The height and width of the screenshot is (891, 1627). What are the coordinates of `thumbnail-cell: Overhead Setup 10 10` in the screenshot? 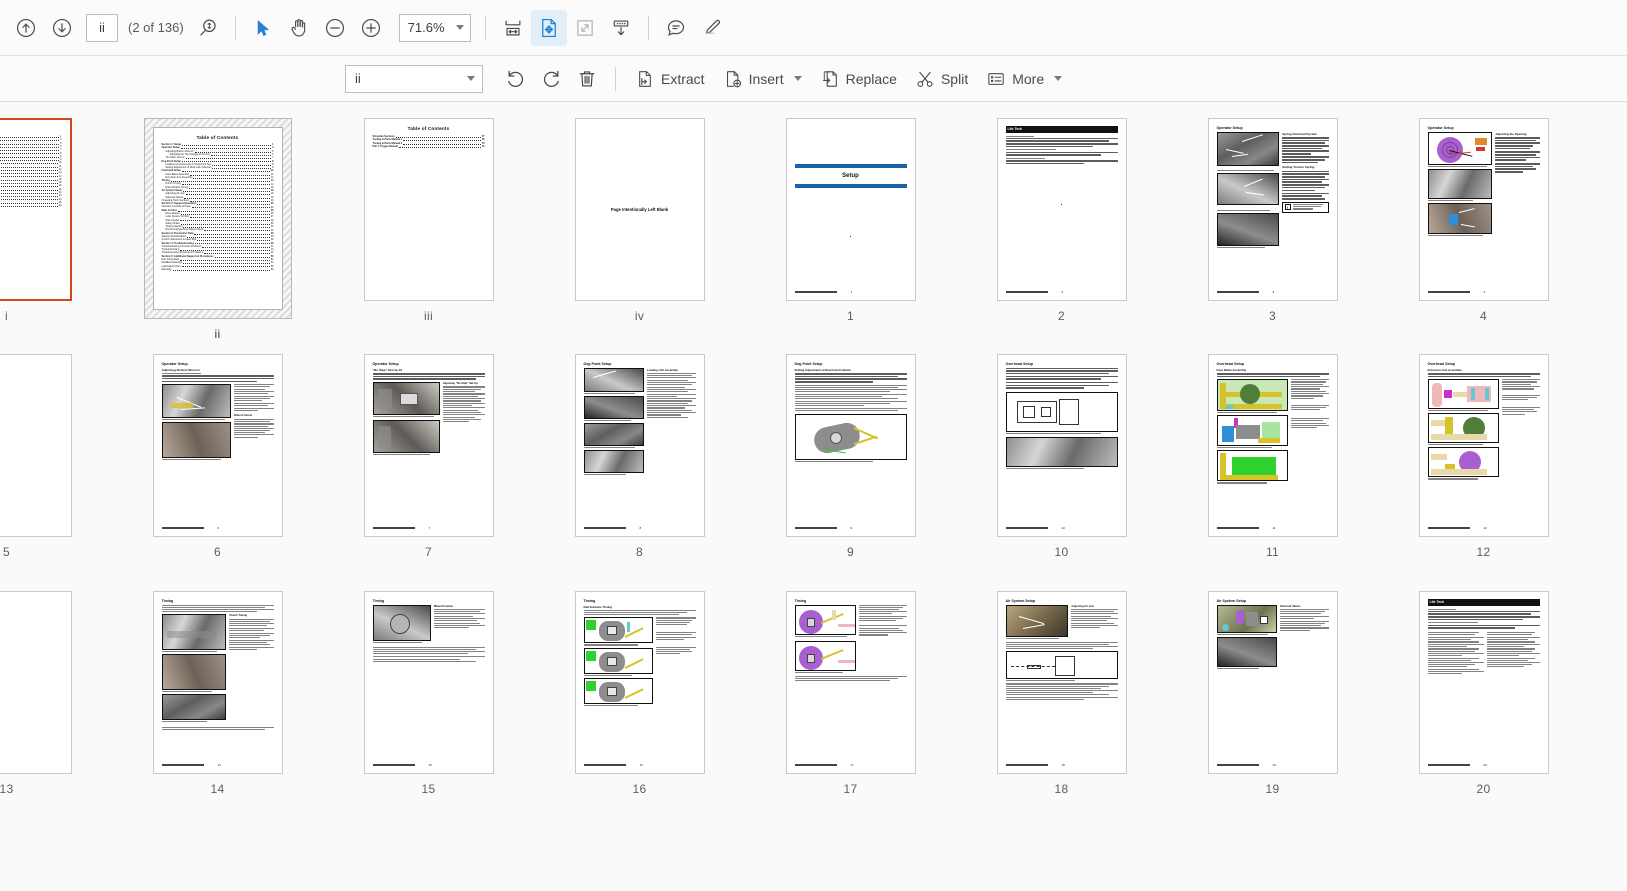 It's located at (1061, 456).